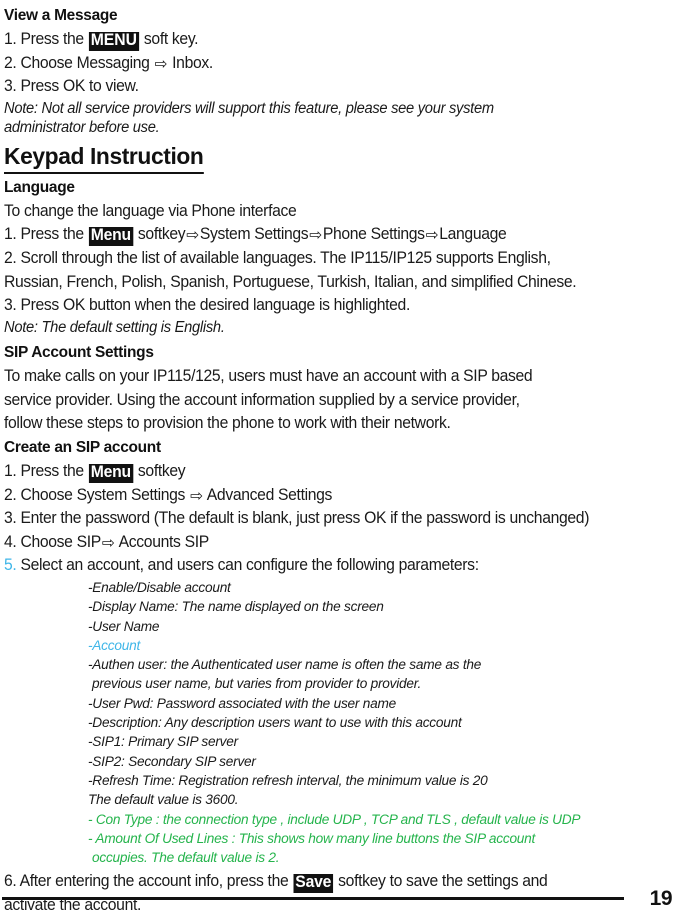 The height and width of the screenshot is (924, 678). What do you see at coordinates (268, 494) in the screenshot?
I see `step-text: Advanced Settings` at bounding box center [268, 494].